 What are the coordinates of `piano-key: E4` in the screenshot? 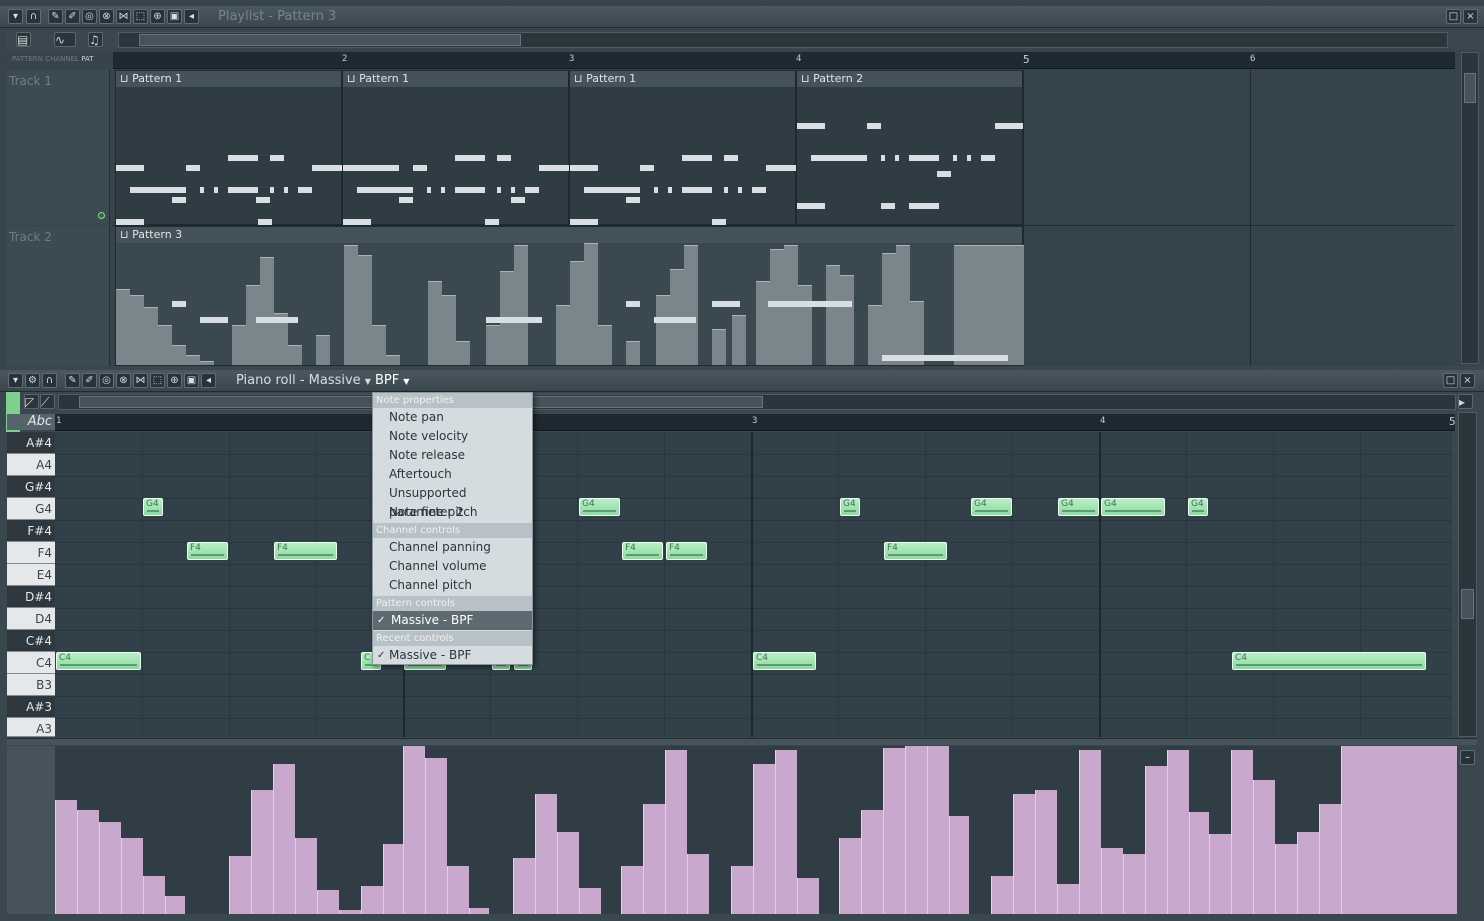 It's located at (31, 575).